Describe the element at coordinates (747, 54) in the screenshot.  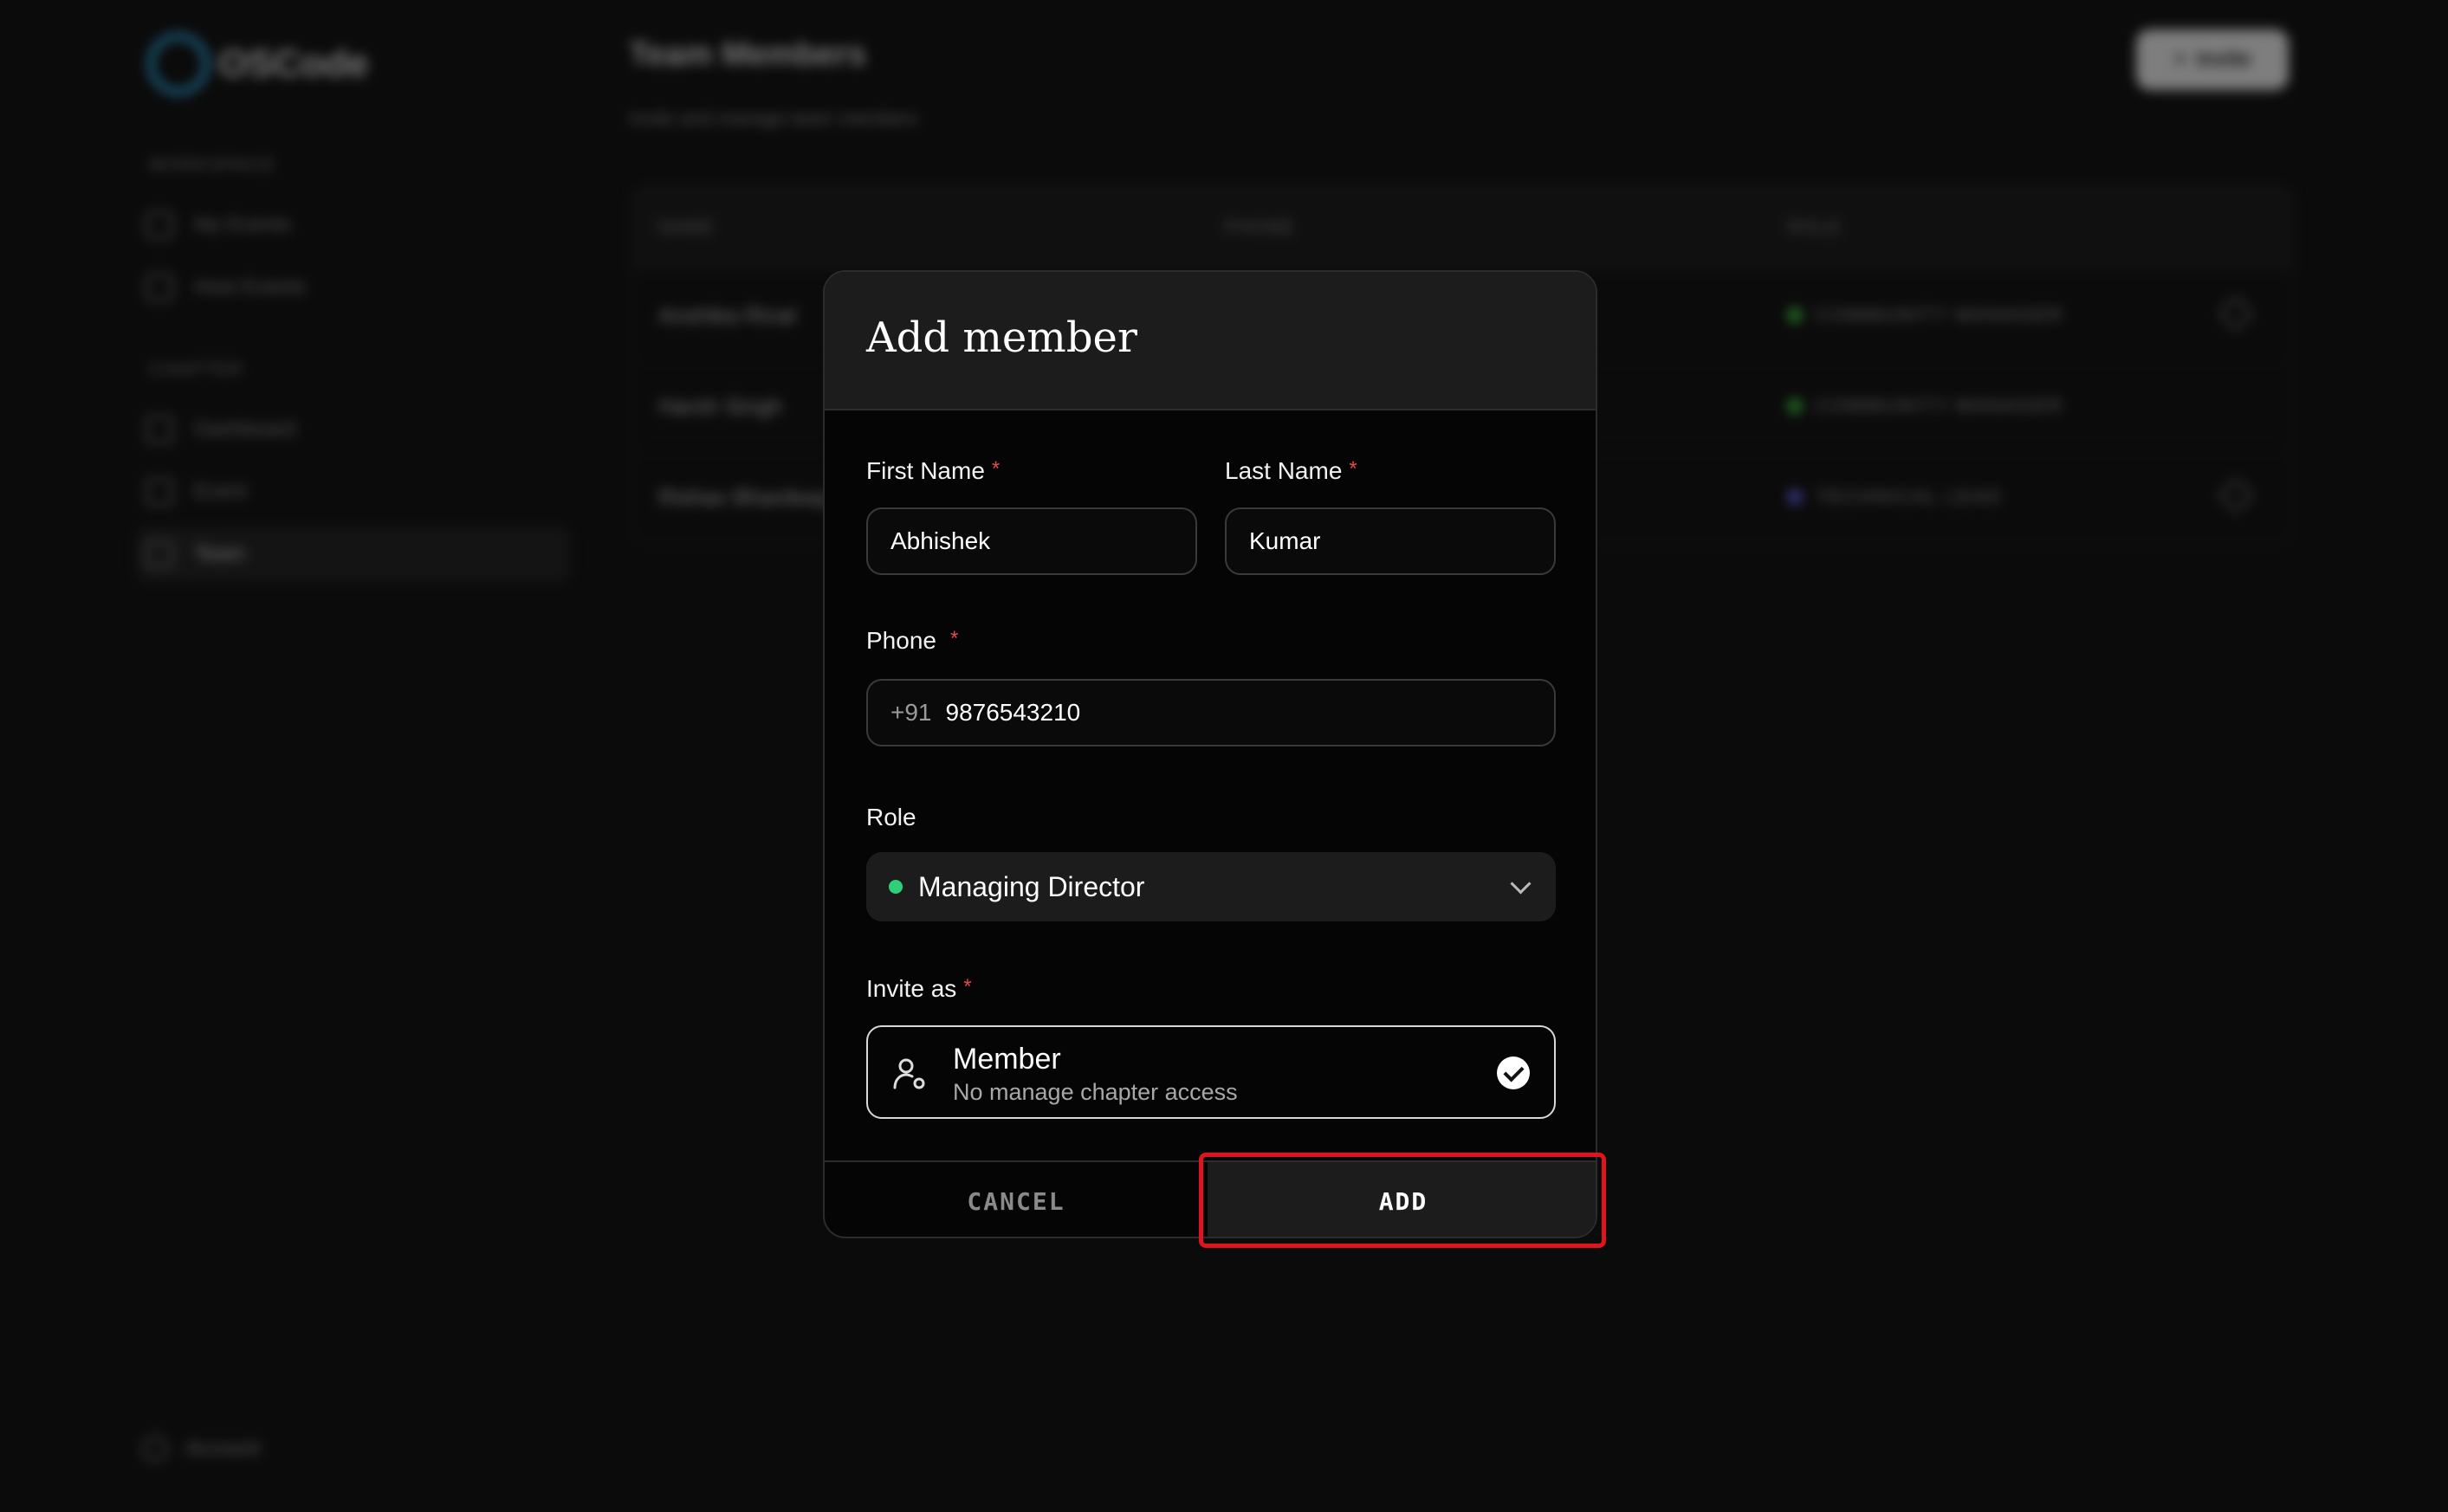
I see `page-title: Team Members` at that location.